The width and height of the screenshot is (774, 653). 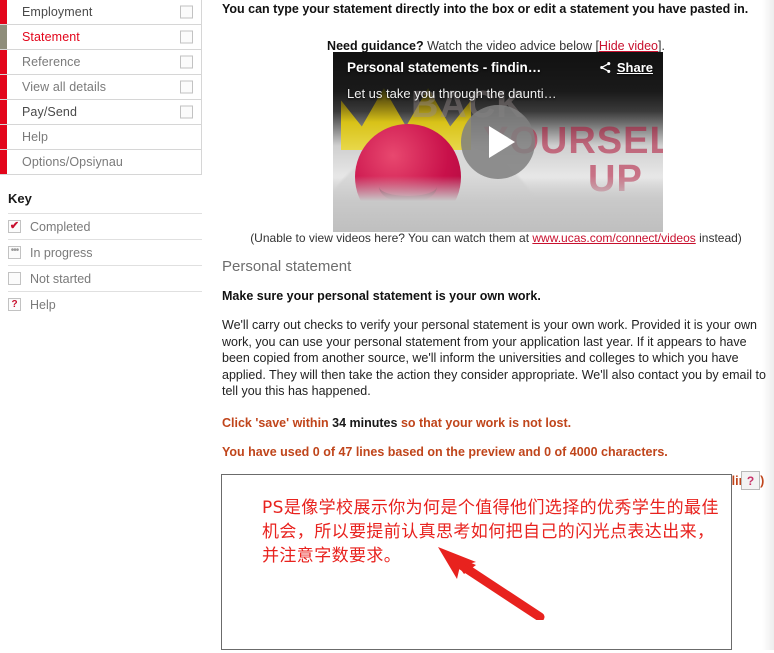 What do you see at coordinates (51, 62) in the screenshot?
I see `sidebar-item-label: Reference` at bounding box center [51, 62].